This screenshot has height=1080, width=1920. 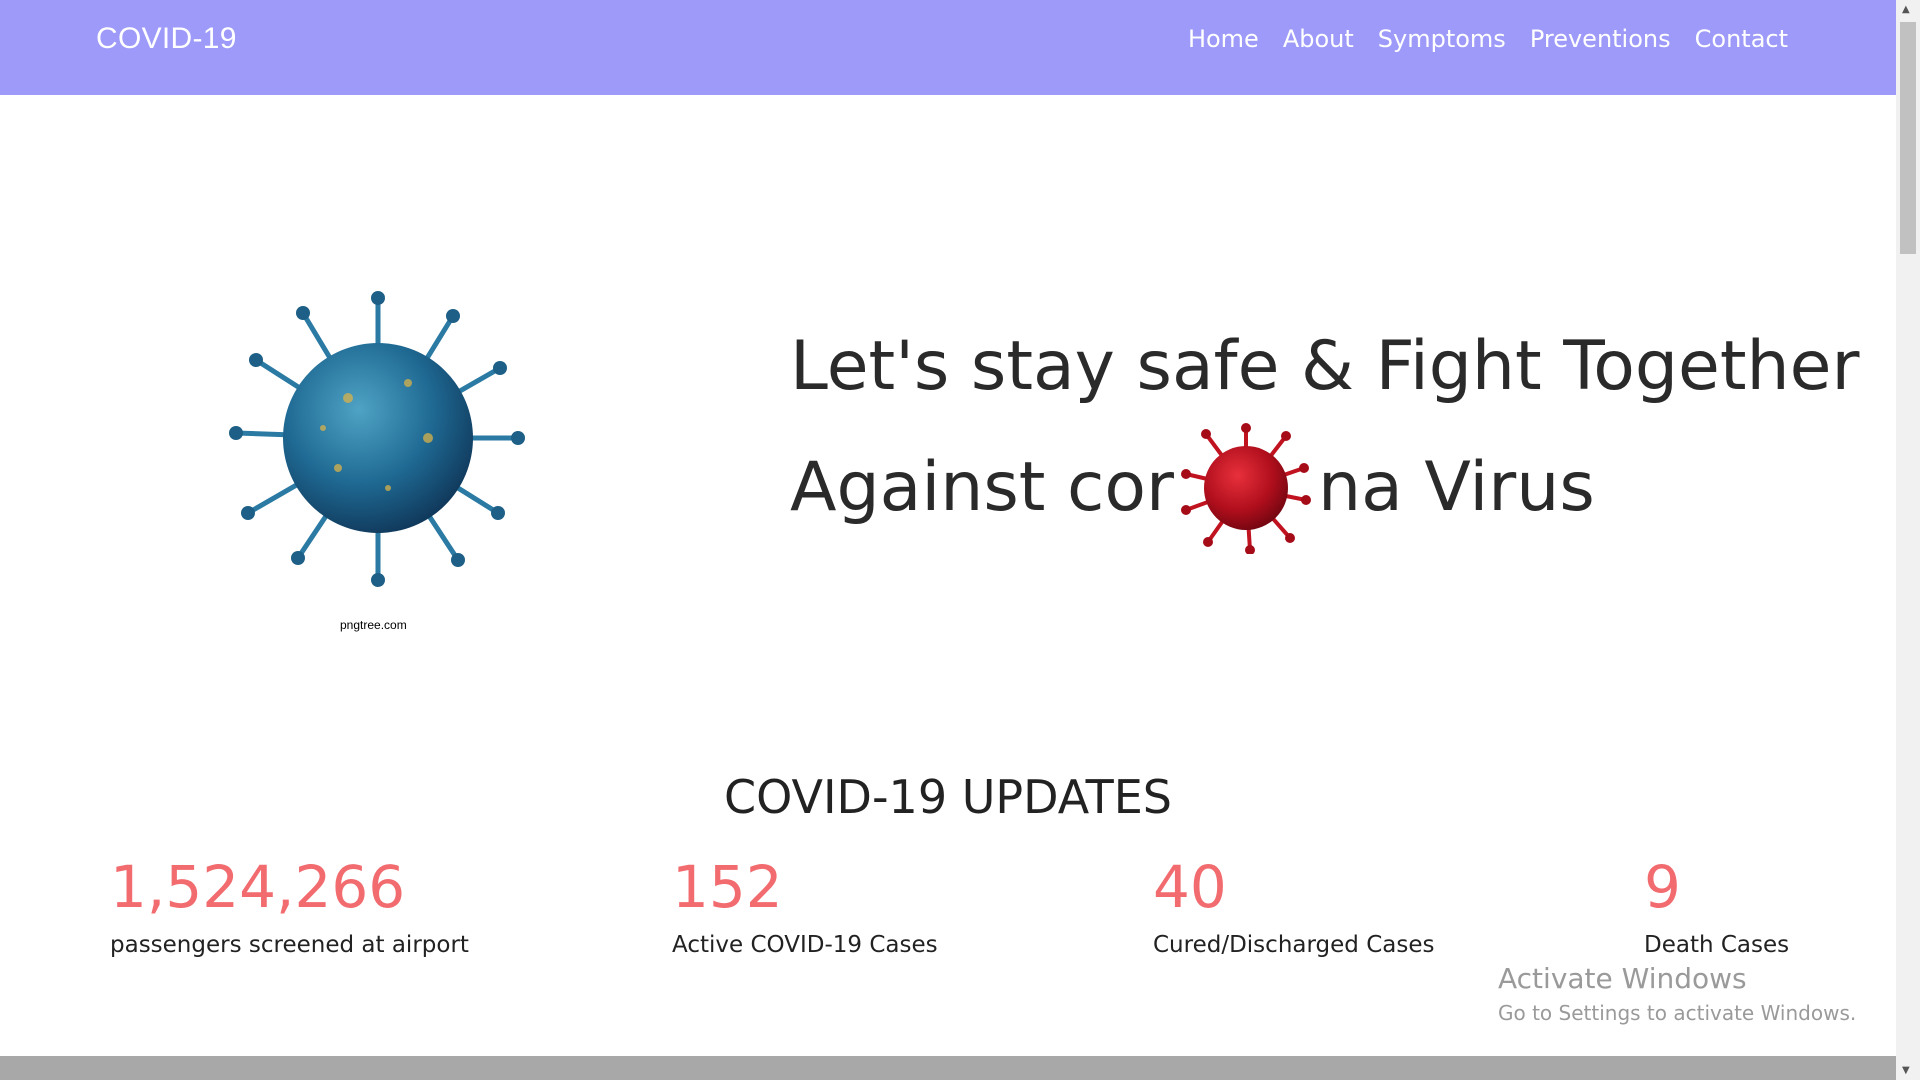 What do you see at coordinates (1908, 540) in the screenshot?
I see `vertical-scrollbar: ▲ ▼` at bounding box center [1908, 540].